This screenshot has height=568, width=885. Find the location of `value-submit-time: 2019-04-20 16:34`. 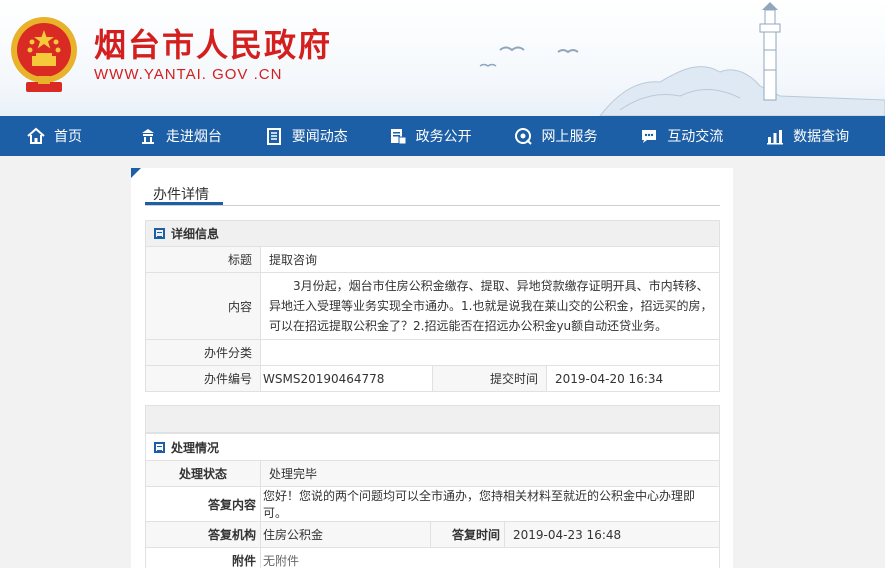

value-submit-time: 2019-04-20 16:34 is located at coordinates (633, 378).